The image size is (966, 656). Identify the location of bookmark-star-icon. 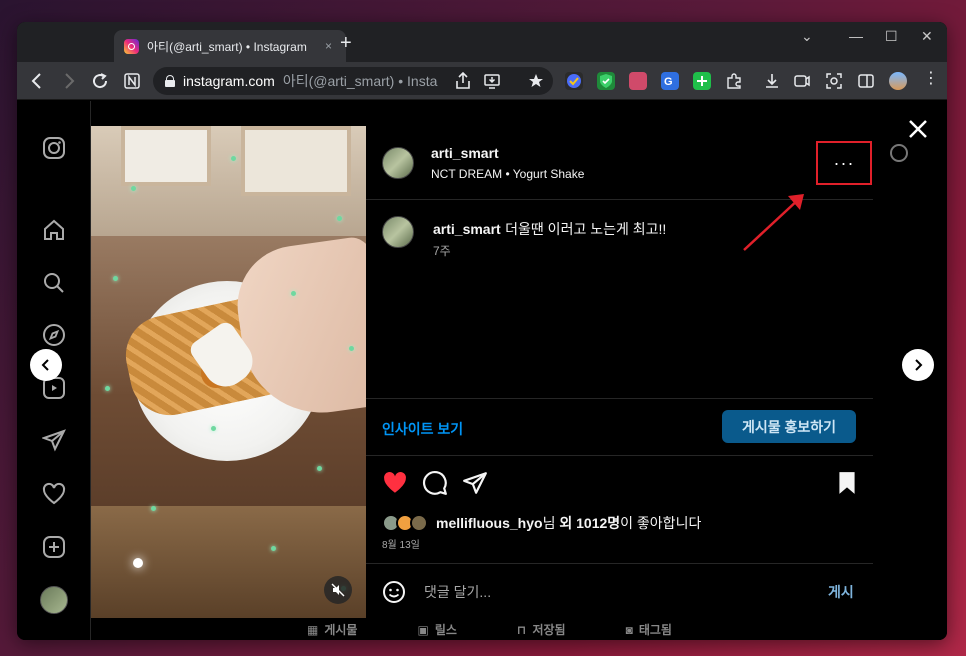
(536, 81).